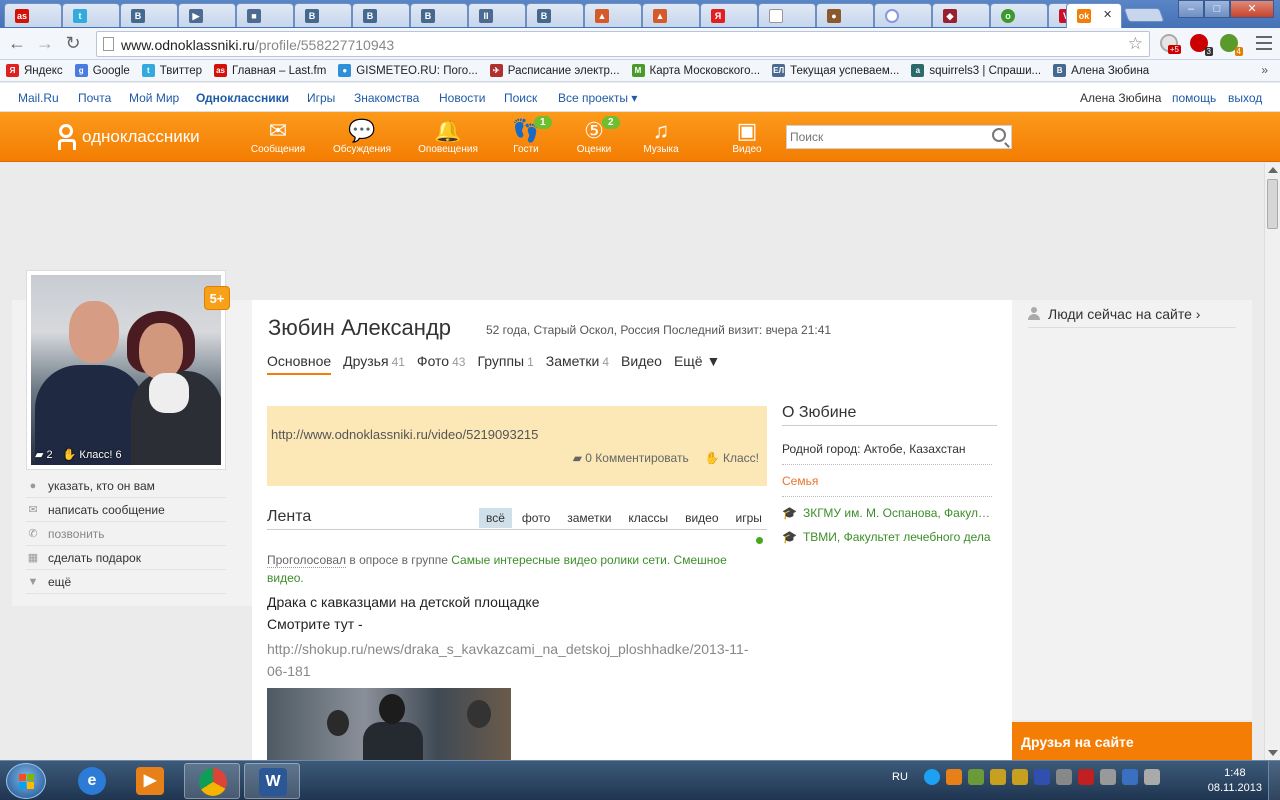 The width and height of the screenshot is (1280, 800). I want to click on scrollbar-thumb, so click(1272, 204).